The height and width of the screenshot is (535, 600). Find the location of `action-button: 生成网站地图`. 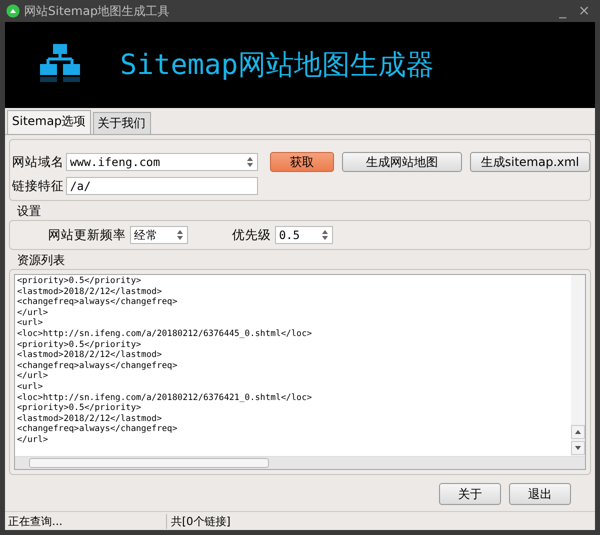

action-button: 生成网站地图 is located at coordinates (402, 162).